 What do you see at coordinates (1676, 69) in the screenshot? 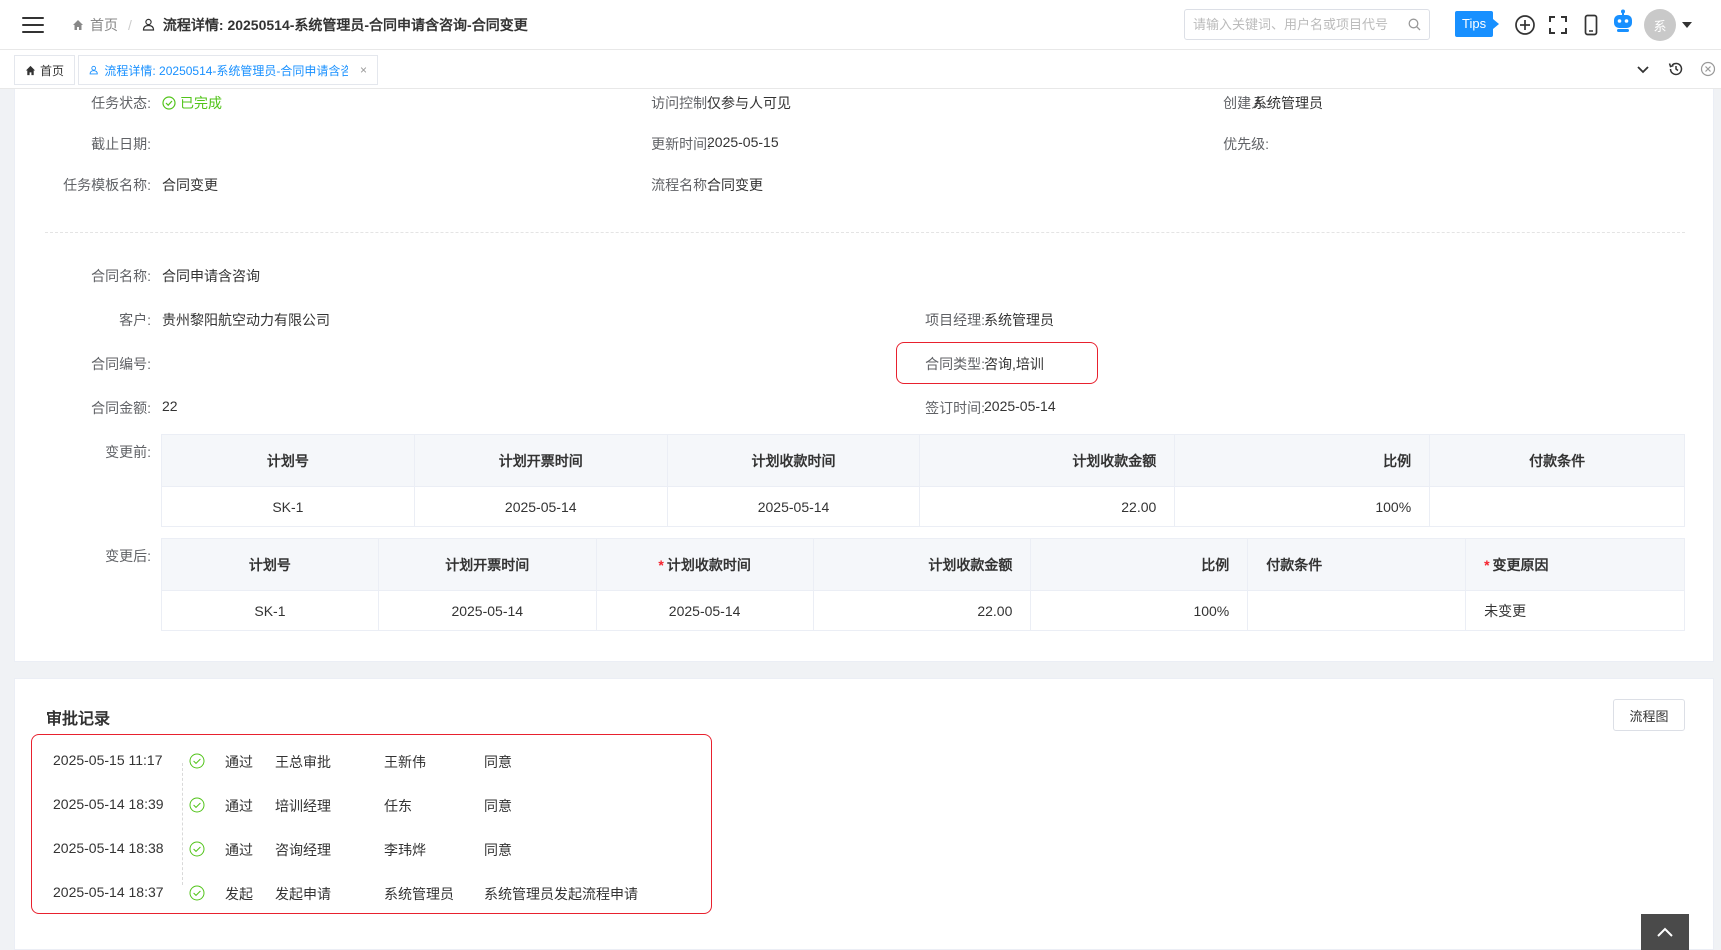
I see `history-icon` at bounding box center [1676, 69].